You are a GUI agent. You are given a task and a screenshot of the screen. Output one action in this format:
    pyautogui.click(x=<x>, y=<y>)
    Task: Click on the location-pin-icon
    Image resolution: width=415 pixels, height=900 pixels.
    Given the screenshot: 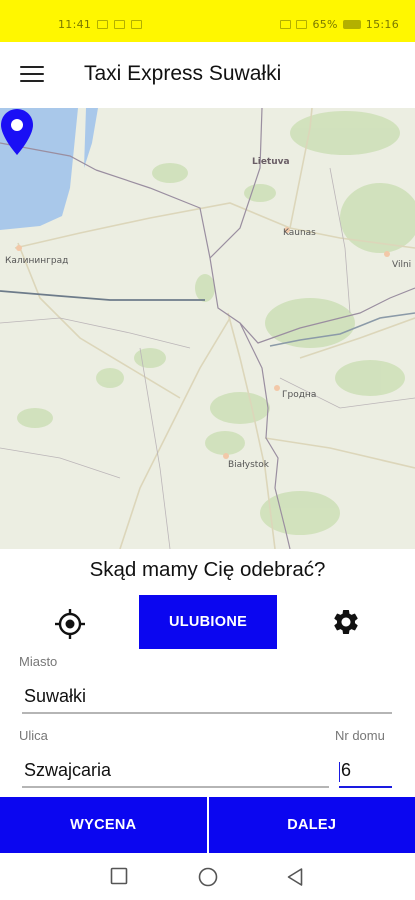 What is the action you would take?
    pyautogui.click(x=17, y=132)
    